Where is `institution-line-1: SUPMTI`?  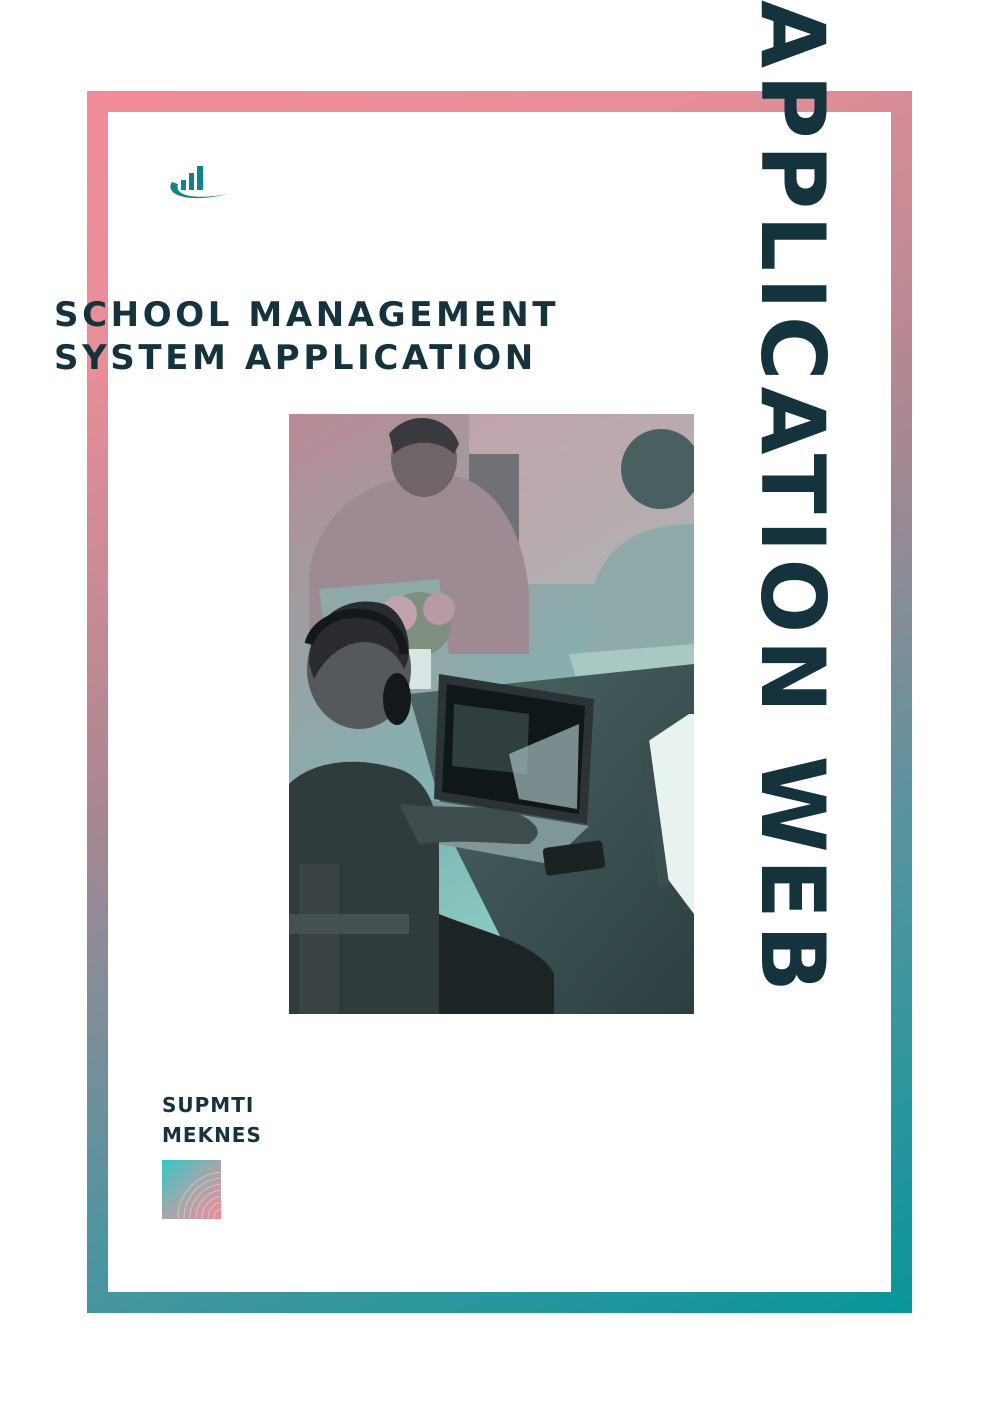
institution-line-1: SUPMTI is located at coordinates (208, 1105).